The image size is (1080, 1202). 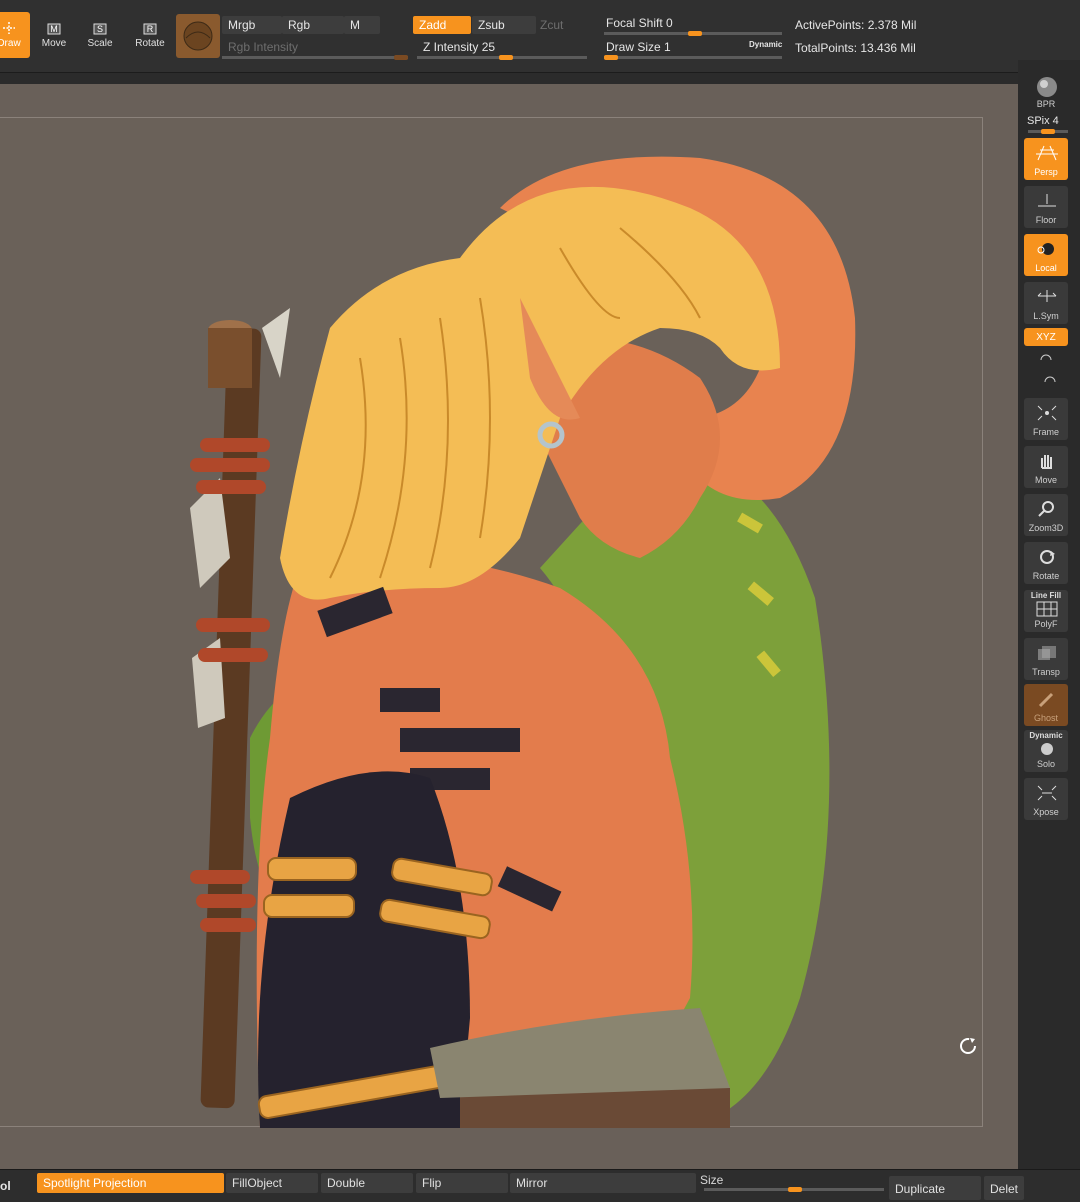 What do you see at coordinates (1045, 718) in the screenshot?
I see `ghost-label: Ghost` at bounding box center [1045, 718].